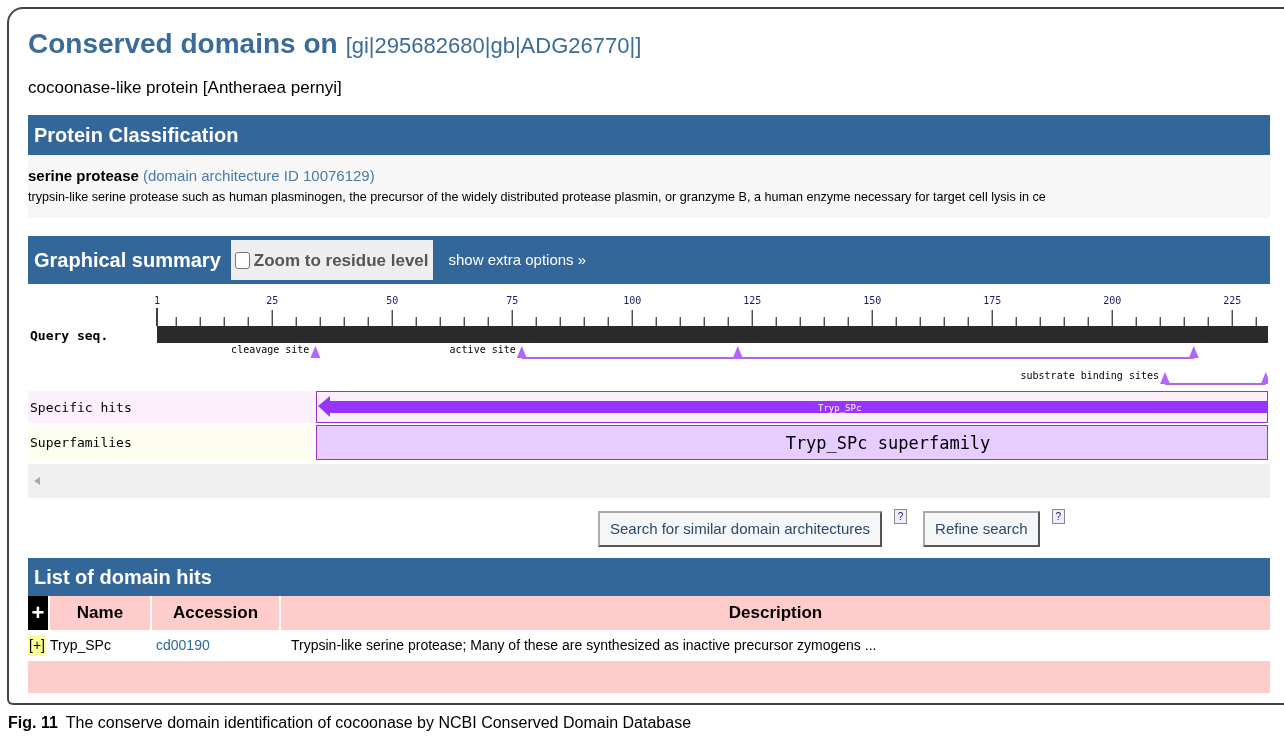 The width and height of the screenshot is (1284, 745). What do you see at coordinates (775, 613) in the screenshot?
I see `column-header: Description` at bounding box center [775, 613].